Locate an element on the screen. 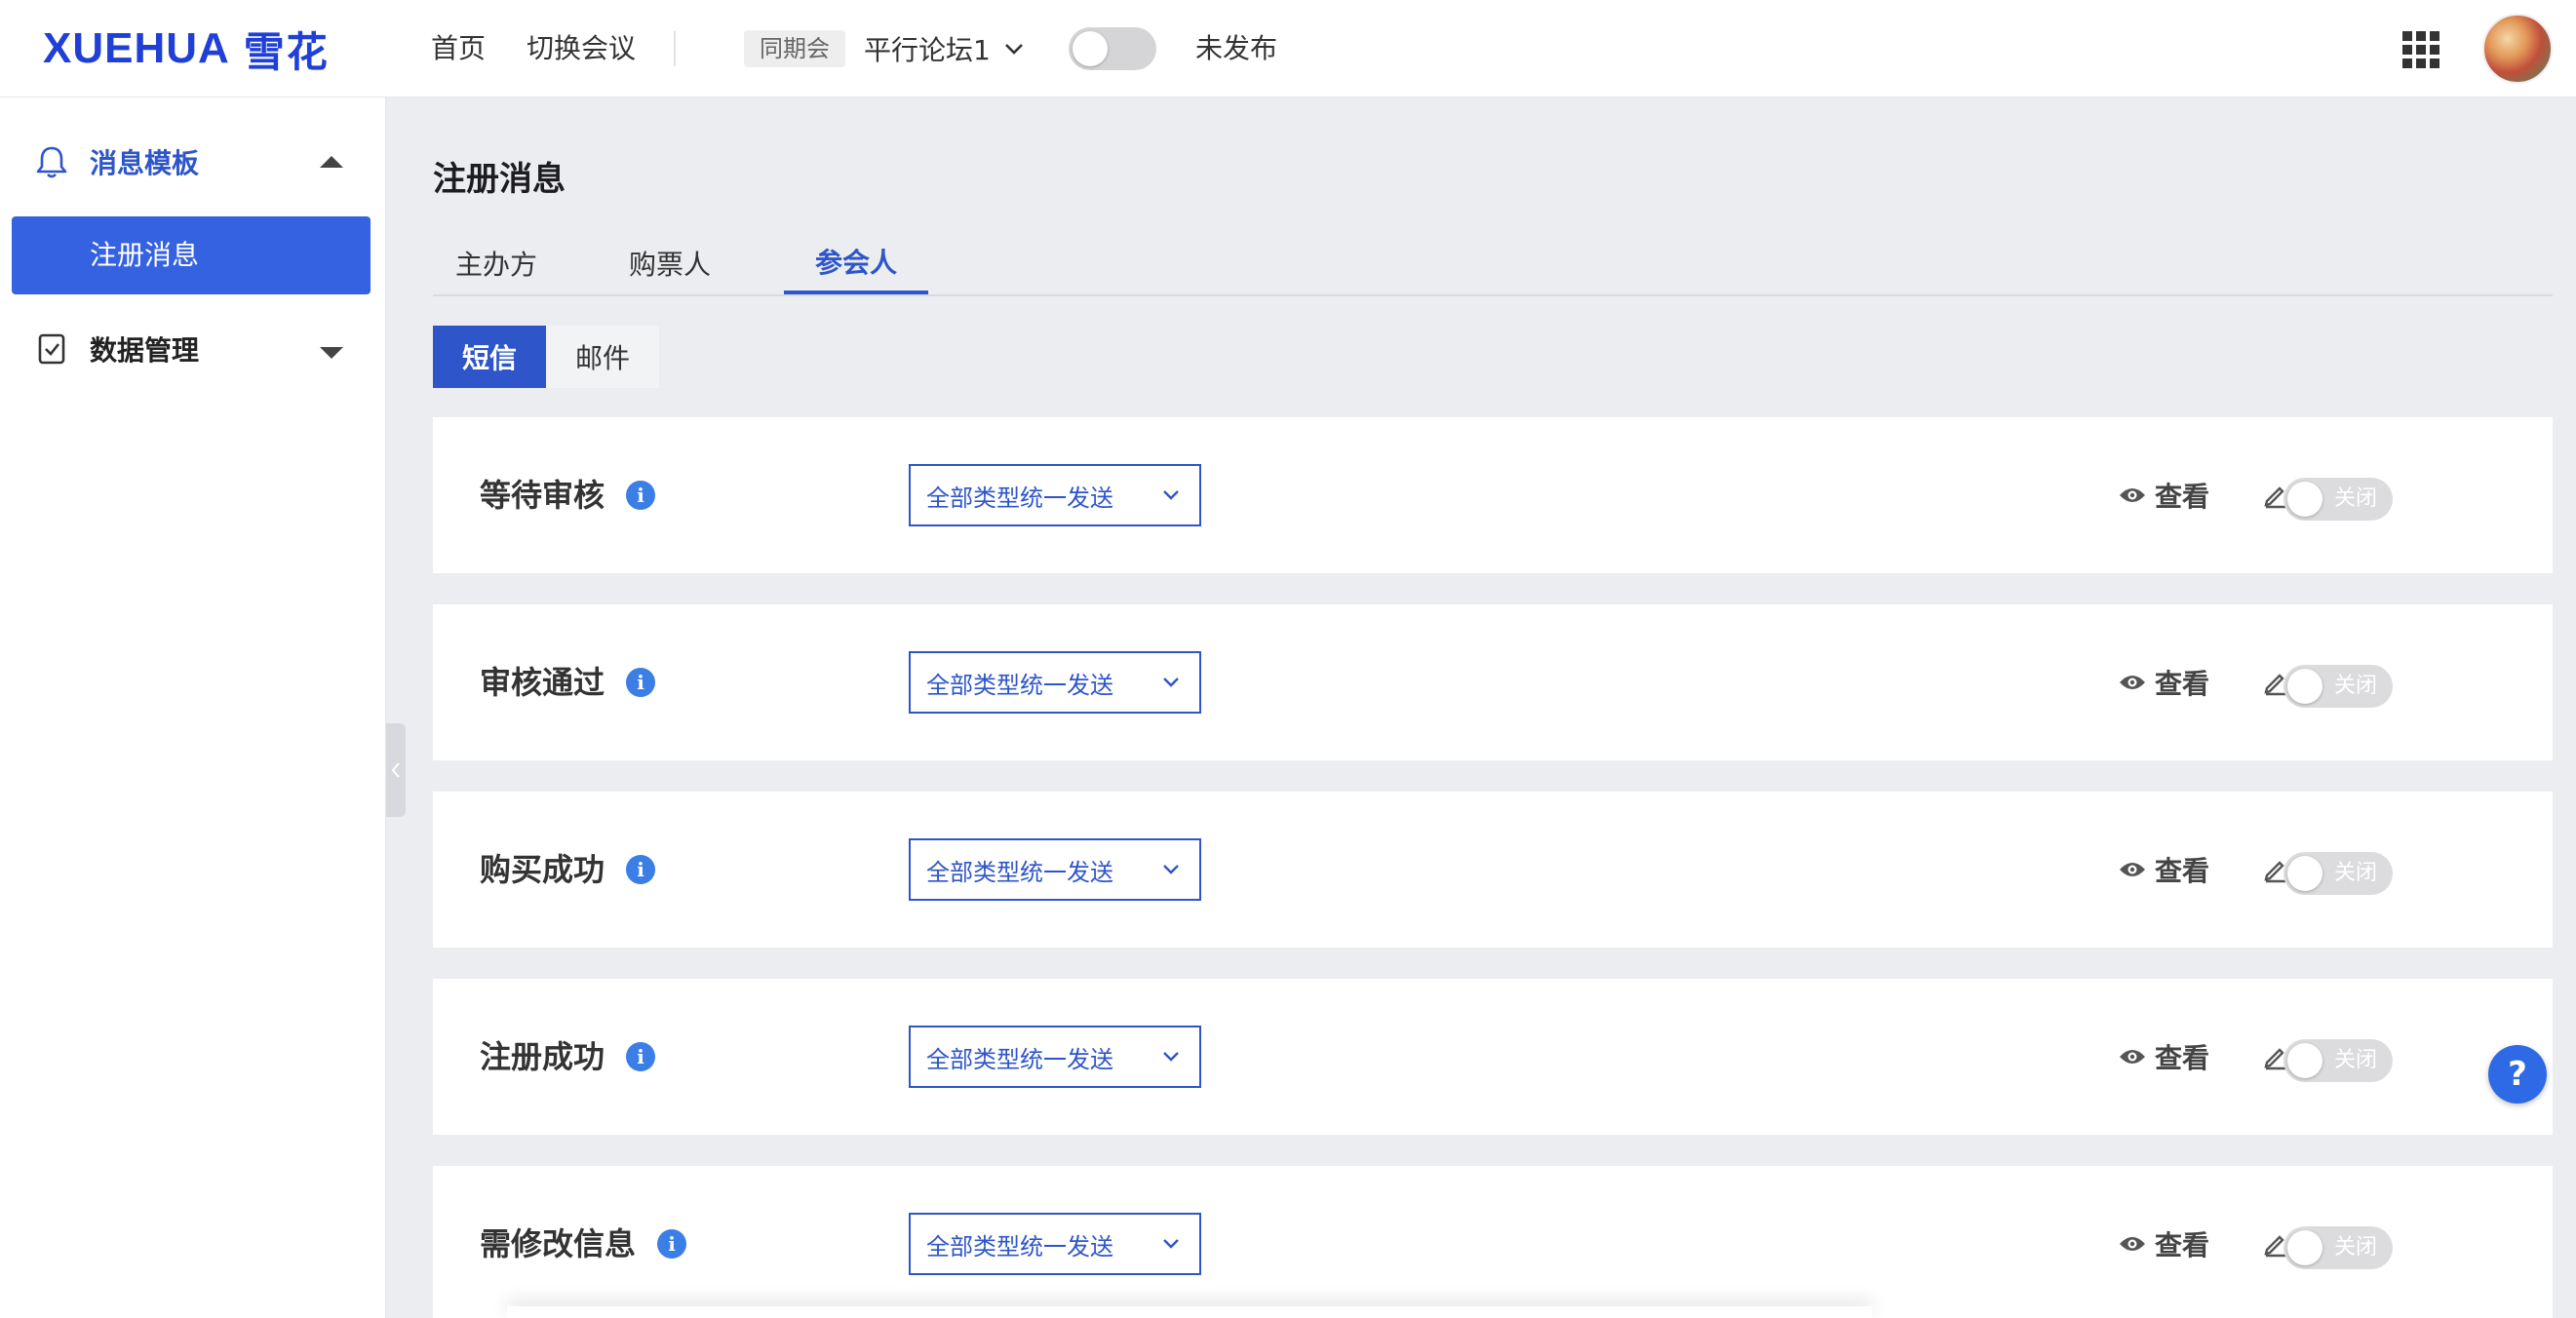 The height and width of the screenshot is (1318, 2576). sidebar-collapse-handle is located at coordinates (396, 770).